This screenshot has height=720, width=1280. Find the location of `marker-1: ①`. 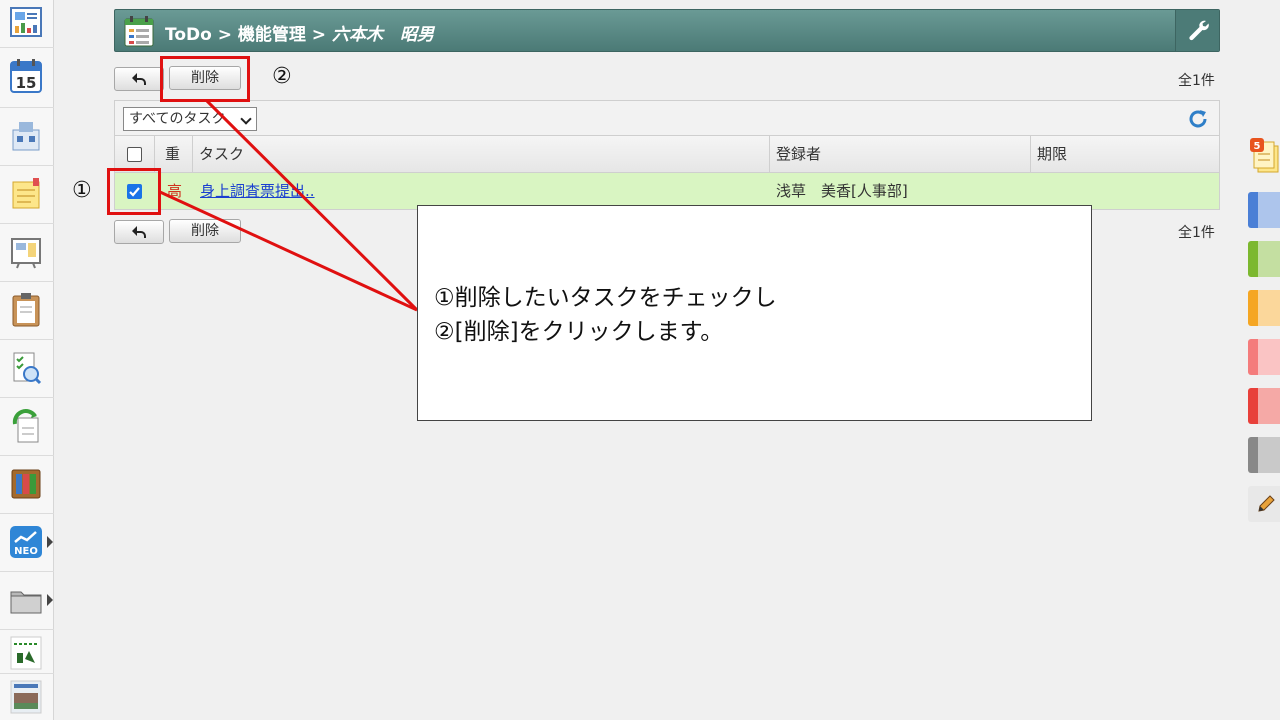

marker-1: ① is located at coordinates (82, 190).